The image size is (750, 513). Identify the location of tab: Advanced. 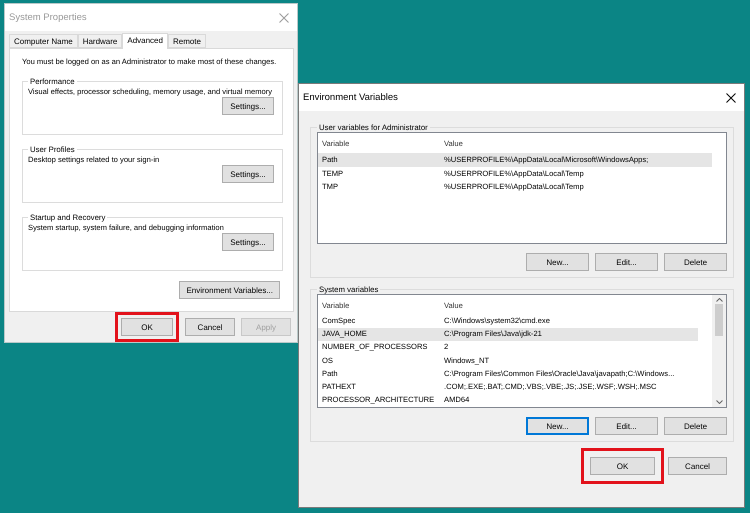
(145, 41).